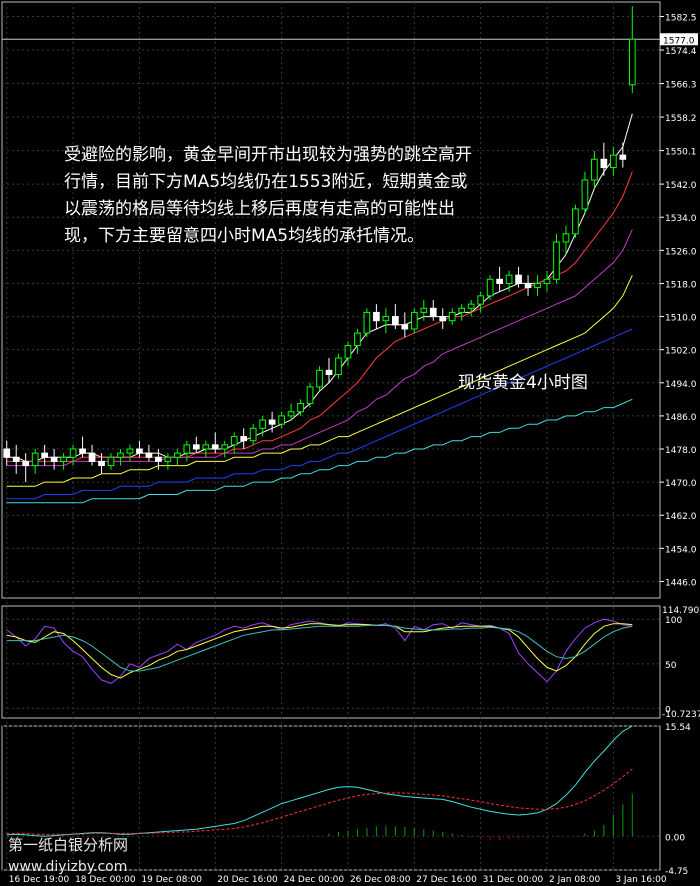 Image resolution: width=700 pixels, height=886 pixels. I want to click on watermark-site-name: 第一纸白银分析网, so click(68, 845).